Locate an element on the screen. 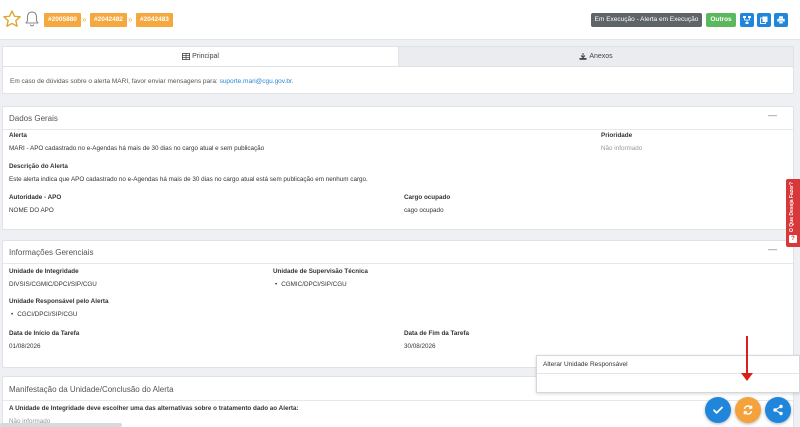 The height and width of the screenshot is (427, 800). copy-button is located at coordinates (764, 20).